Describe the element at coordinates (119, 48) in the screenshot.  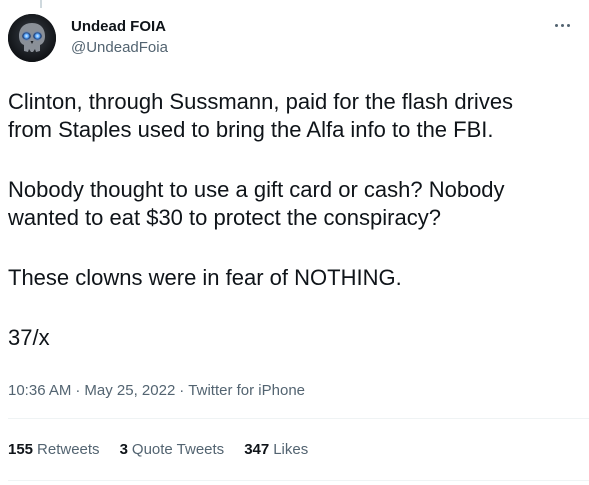
I see `author-handle: @UndeadFoia` at that location.